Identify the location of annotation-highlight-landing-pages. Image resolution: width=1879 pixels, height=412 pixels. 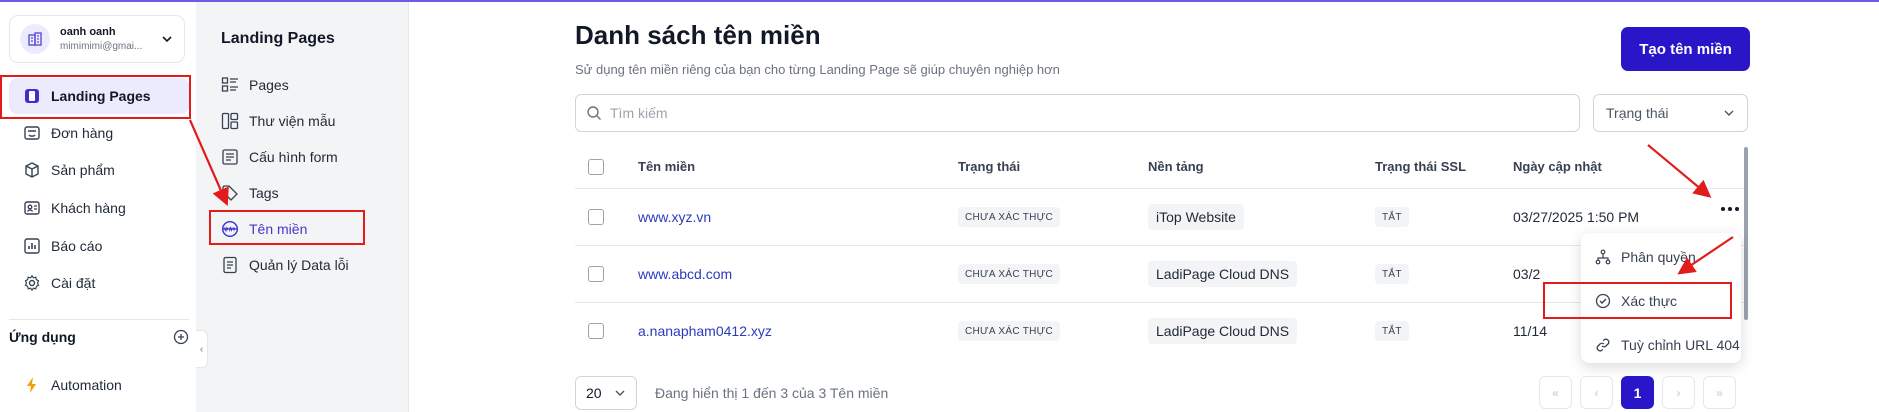
(95, 97).